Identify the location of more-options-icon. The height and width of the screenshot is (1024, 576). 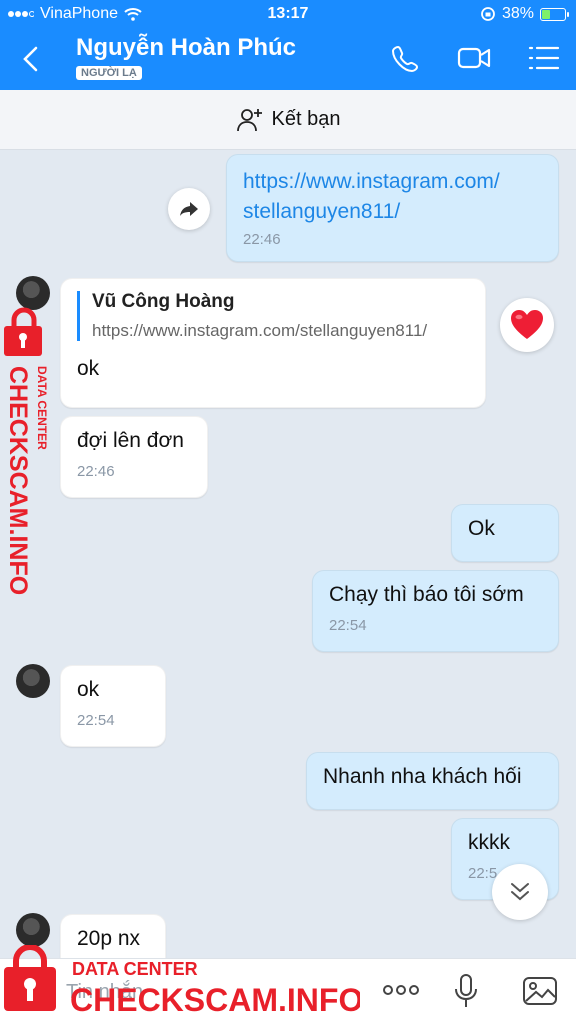
(401, 990).